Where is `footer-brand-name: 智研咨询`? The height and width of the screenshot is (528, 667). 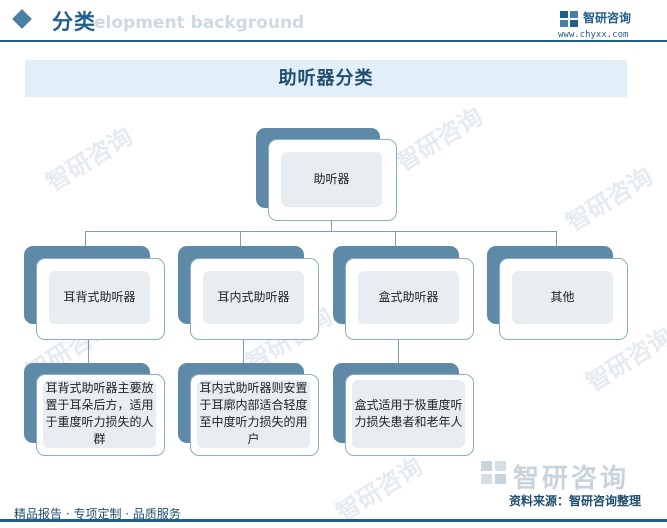 footer-brand-name: 智研咨询 is located at coordinates (571, 479).